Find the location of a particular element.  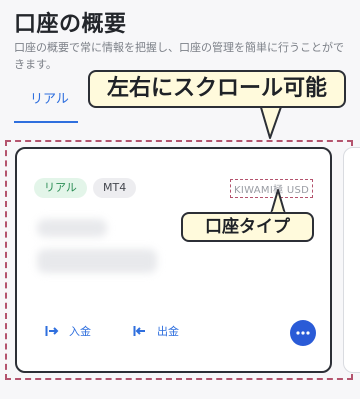

page-description: 口座の概要で常に情報を把握し、口座の管理を簡単に行うことができます。 is located at coordinates (179, 56).